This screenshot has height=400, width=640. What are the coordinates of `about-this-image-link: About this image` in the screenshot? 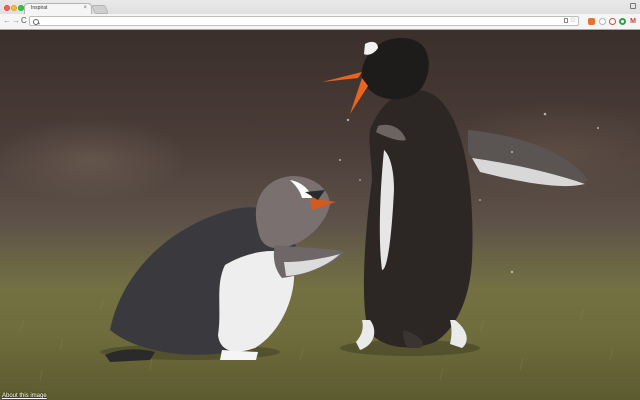 It's located at (24, 396).